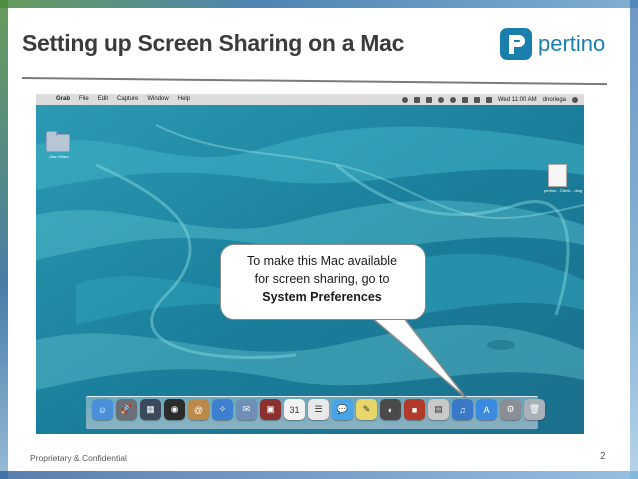 The width and height of the screenshot is (638, 479). Describe the element at coordinates (322, 261) in the screenshot. I see `callout-line-1: To make this Mac available` at that location.